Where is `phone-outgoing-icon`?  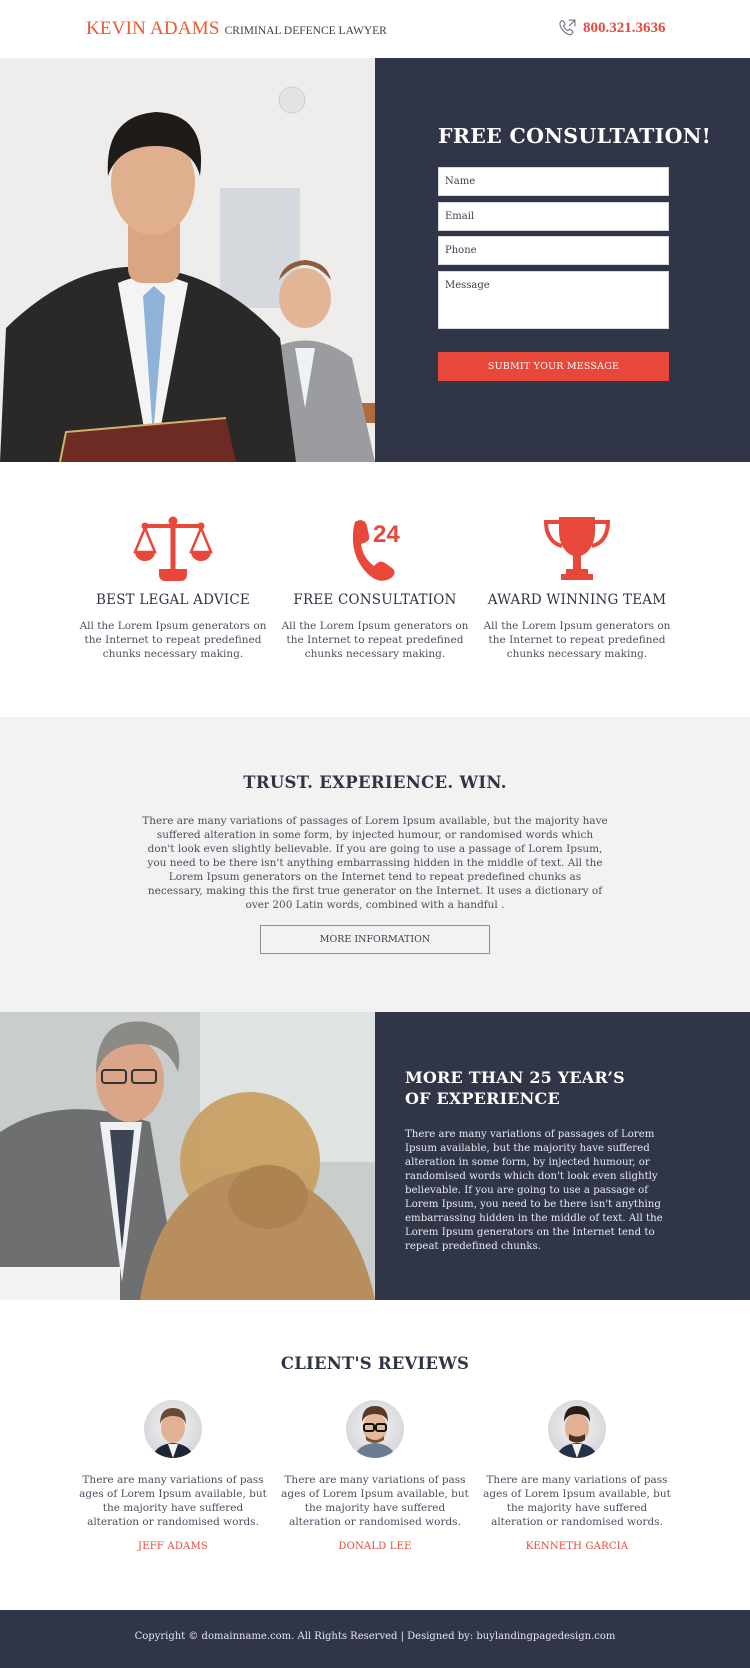
phone-outgoing-icon is located at coordinates (567, 27).